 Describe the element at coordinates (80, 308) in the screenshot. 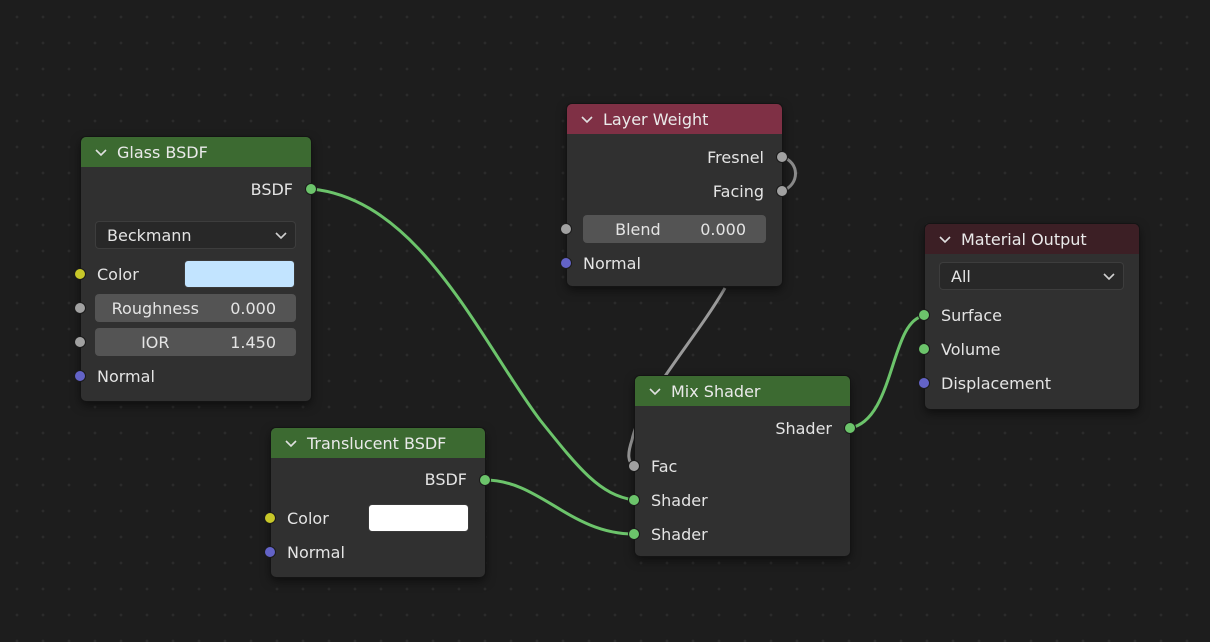

I see `roughness-input-socket` at that location.